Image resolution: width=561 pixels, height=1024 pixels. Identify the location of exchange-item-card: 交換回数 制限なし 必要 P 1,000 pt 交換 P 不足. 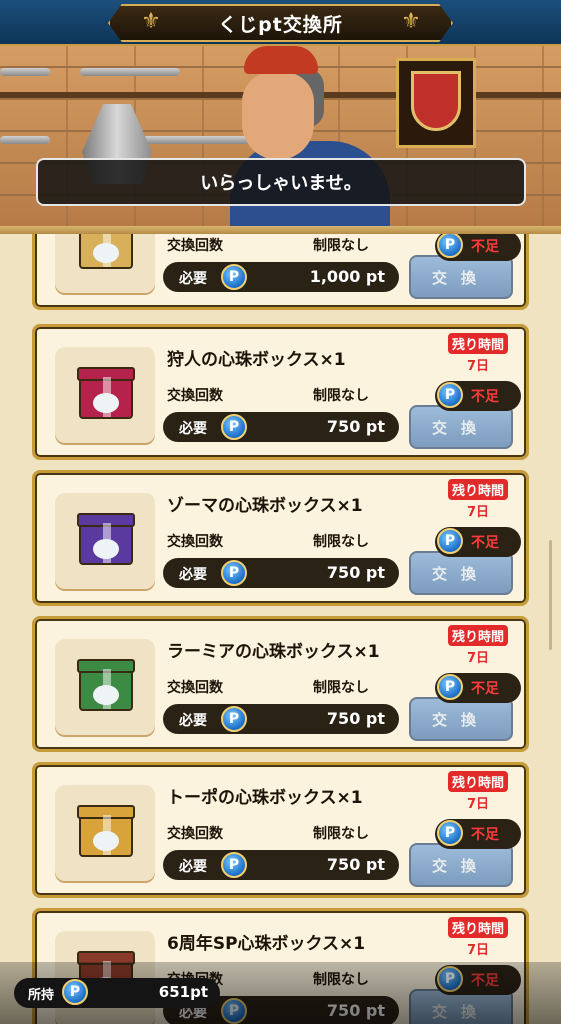
(280, 272).